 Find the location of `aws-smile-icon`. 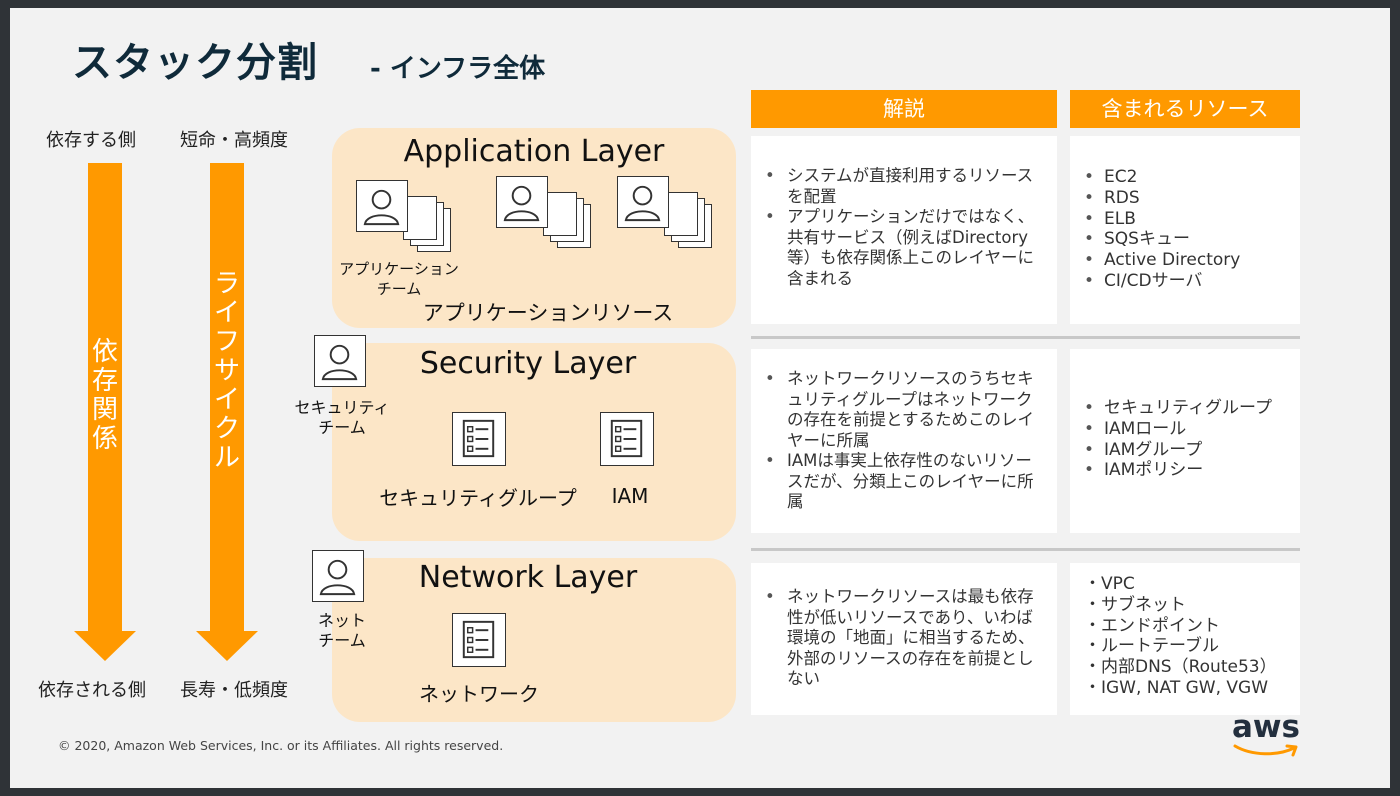

aws-smile-icon is located at coordinates (1265, 750).